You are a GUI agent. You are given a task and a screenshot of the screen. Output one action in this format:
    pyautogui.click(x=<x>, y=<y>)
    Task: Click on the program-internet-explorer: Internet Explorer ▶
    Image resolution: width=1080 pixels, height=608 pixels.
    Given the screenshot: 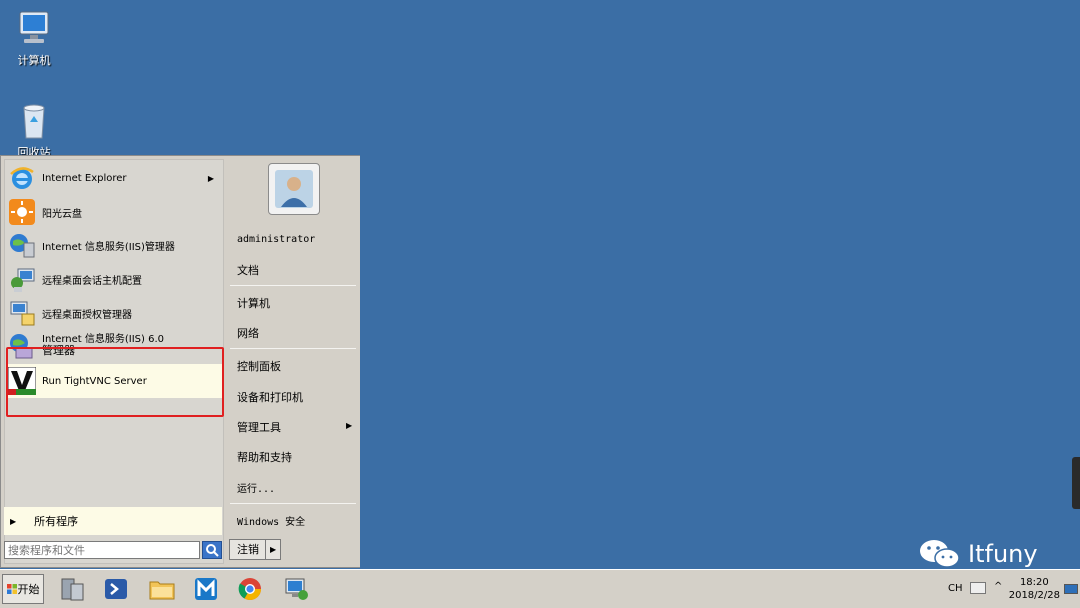 What is the action you would take?
    pyautogui.click(x=115, y=178)
    